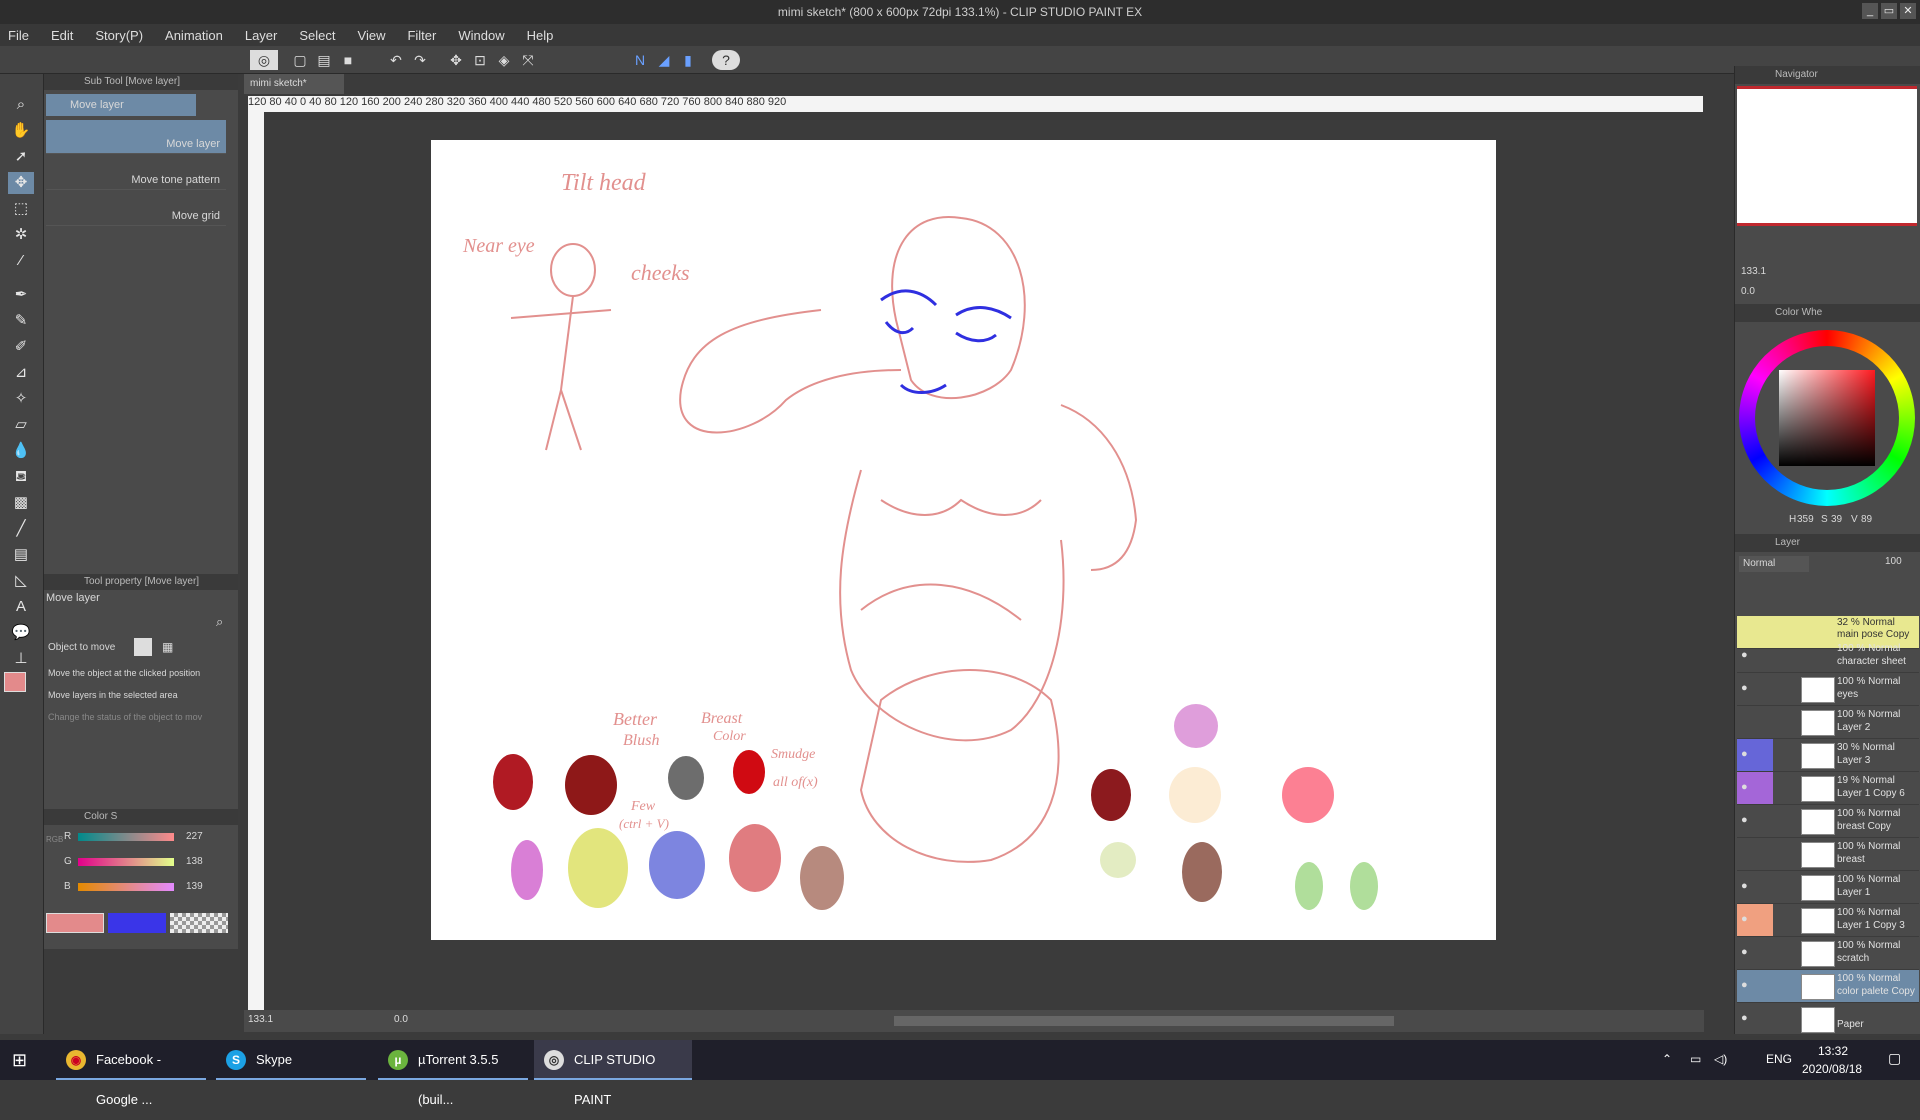 The width and height of the screenshot is (1920, 1120). What do you see at coordinates (1870, 11) in the screenshot?
I see `minimize-button: _` at bounding box center [1870, 11].